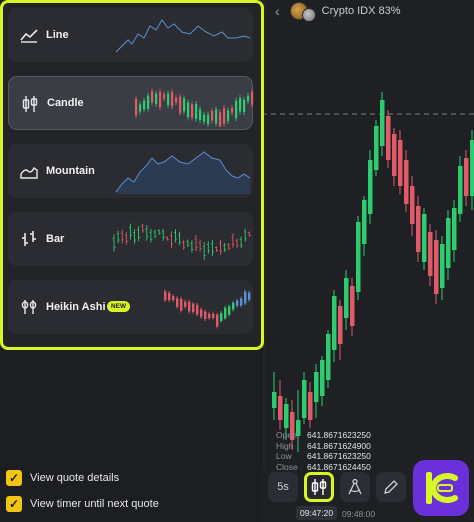 The height and width of the screenshot is (522, 474). What do you see at coordinates (183, 36) in the screenshot?
I see `line-preview` at bounding box center [183, 36].